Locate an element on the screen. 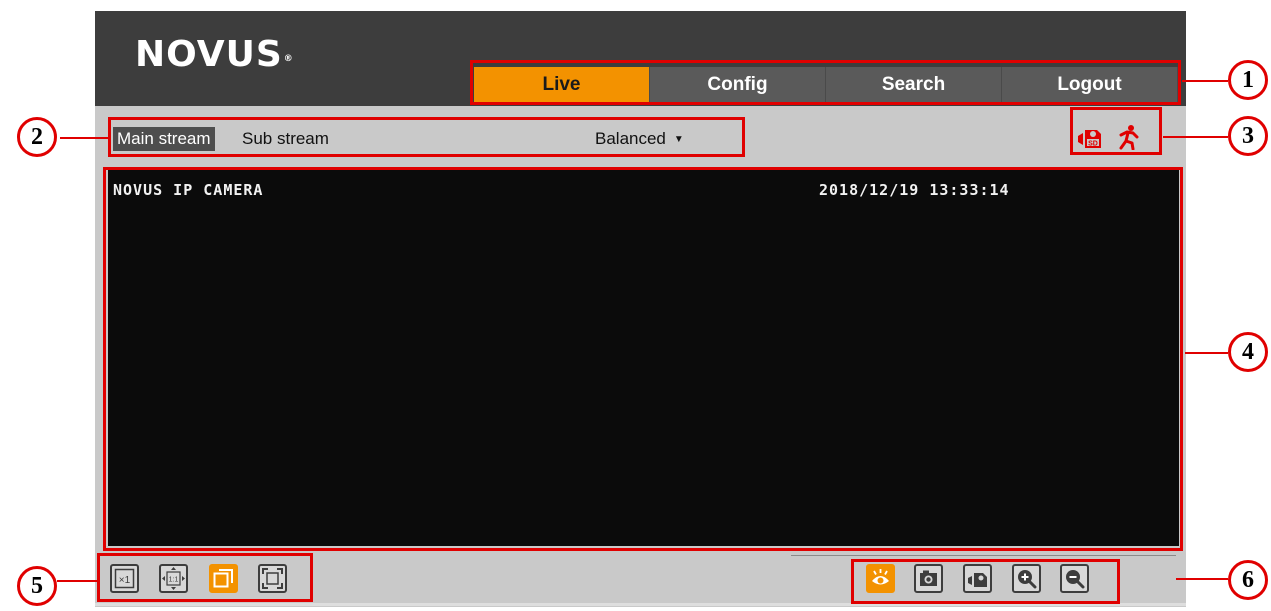 Image resolution: width=1271 pixels, height=611 pixels. callout-number-6: 6 is located at coordinates (1248, 580).